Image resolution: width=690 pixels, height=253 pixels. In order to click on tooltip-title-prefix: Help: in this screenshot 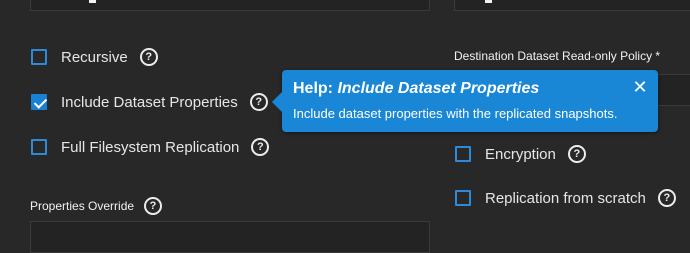, I will do `click(315, 88)`.